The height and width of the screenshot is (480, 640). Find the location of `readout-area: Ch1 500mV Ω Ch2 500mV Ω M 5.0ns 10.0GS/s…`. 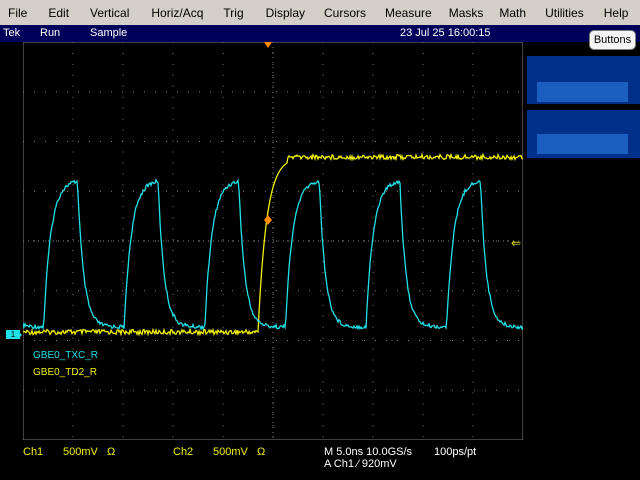

readout-area: Ch1 500mV Ω Ch2 500mV Ω M 5.0ns 10.0GS/s… is located at coordinates (263, 460).